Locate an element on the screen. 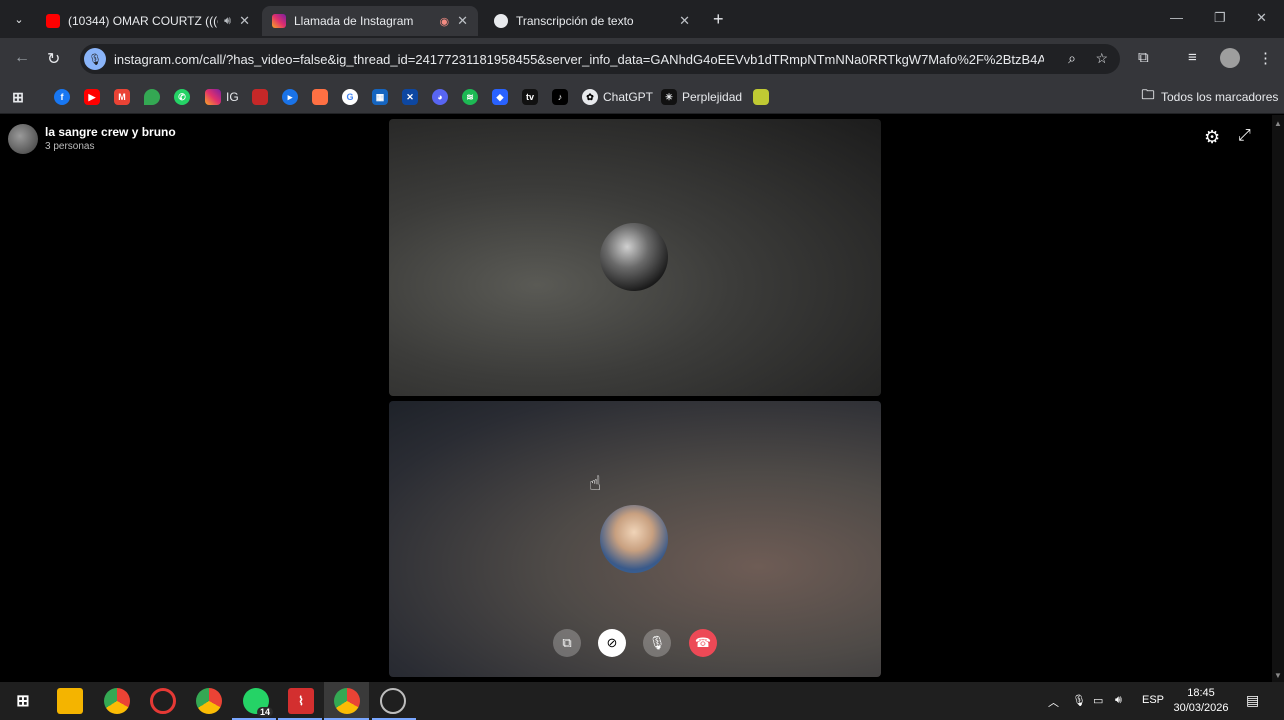 The image size is (1284, 720). bookmark-whatsapp: ✆ is located at coordinates (182, 97).